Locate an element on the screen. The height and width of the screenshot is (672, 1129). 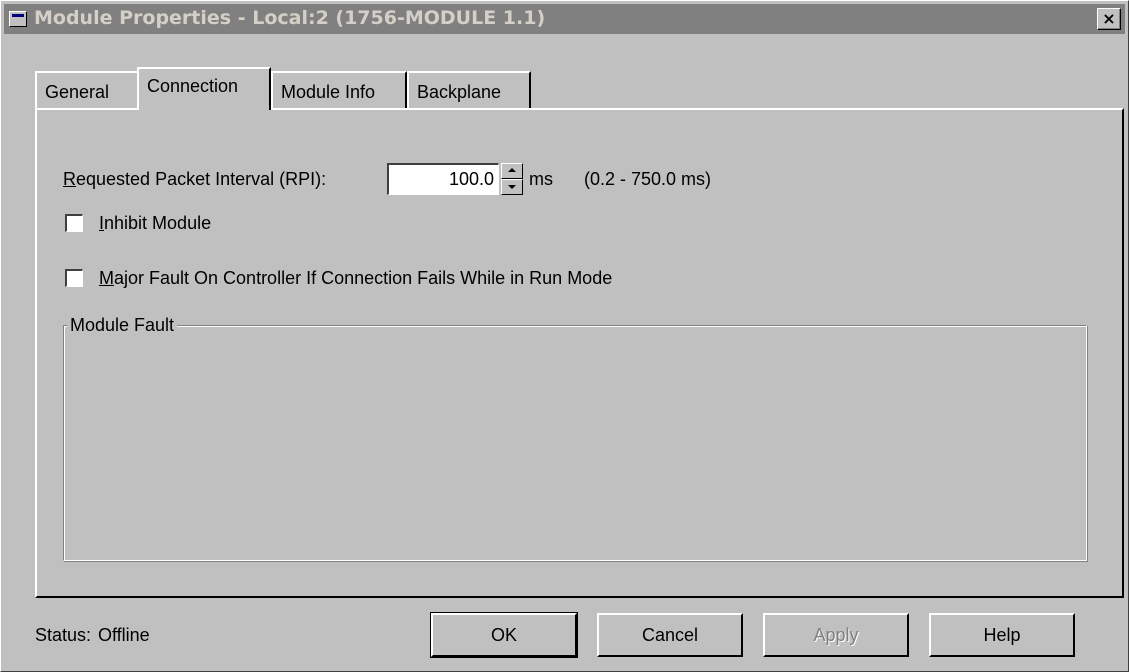
apply-button-label: Apply is located at coordinates (836, 635).